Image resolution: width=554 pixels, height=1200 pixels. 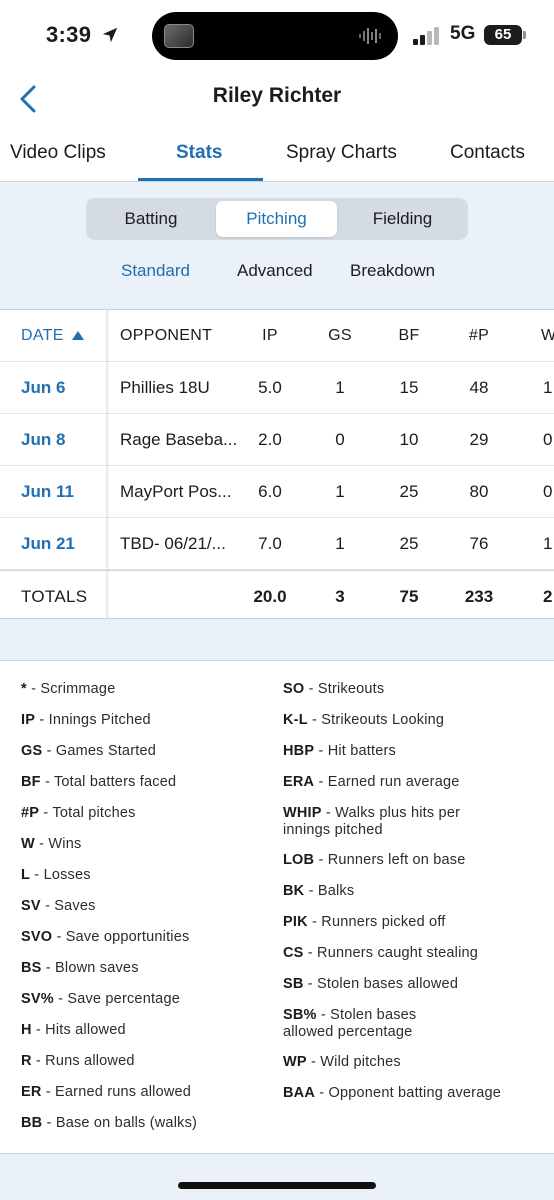 What do you see at coordinates (340, 439) in the screenshot?
I see `row-gs: 0` at bounding box center [340, 439].